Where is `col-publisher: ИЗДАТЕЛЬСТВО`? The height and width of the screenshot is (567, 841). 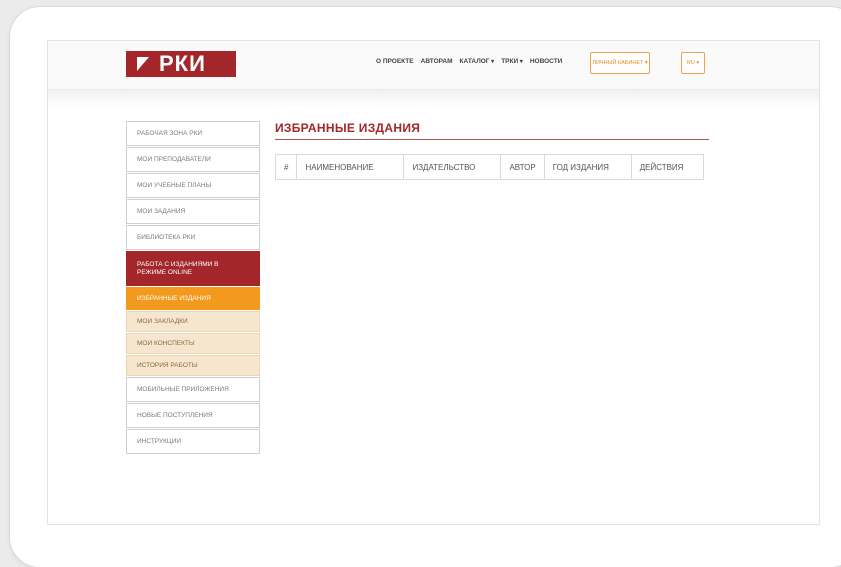 col-publisher: ИЗДАТЕЛЬСТВО is located at coordinates (452, 167).